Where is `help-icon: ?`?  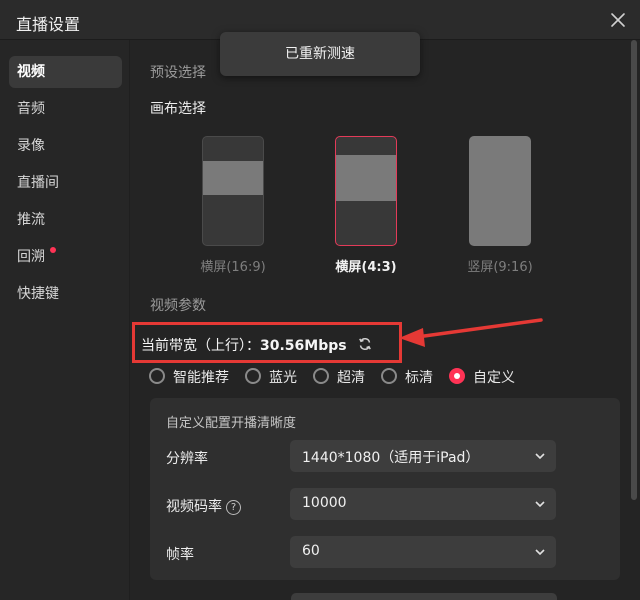 help-icon: ? is located at coordinates (233, 507).